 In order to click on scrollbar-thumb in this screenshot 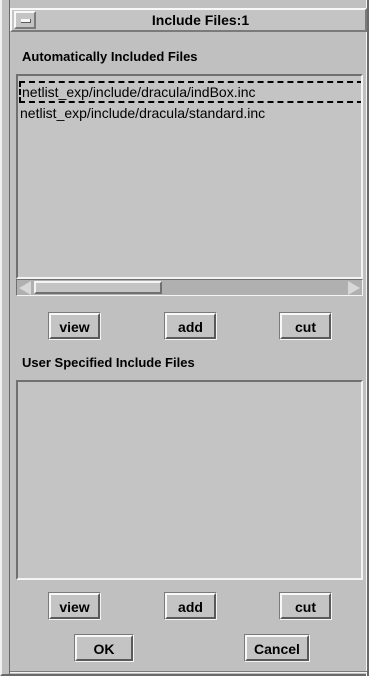, I will do `click(98, 287)`.